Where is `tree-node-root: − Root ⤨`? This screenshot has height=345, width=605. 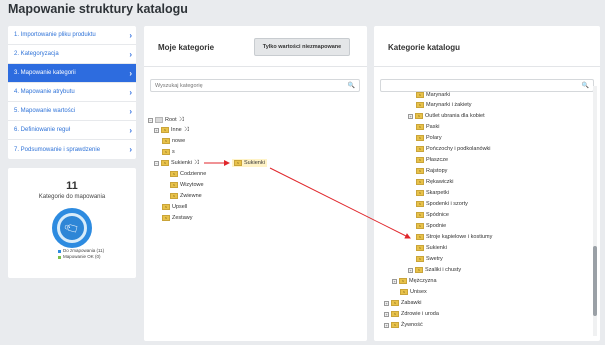 tree-node-root: − Root ⤨ is located at coordinates (165, 120).